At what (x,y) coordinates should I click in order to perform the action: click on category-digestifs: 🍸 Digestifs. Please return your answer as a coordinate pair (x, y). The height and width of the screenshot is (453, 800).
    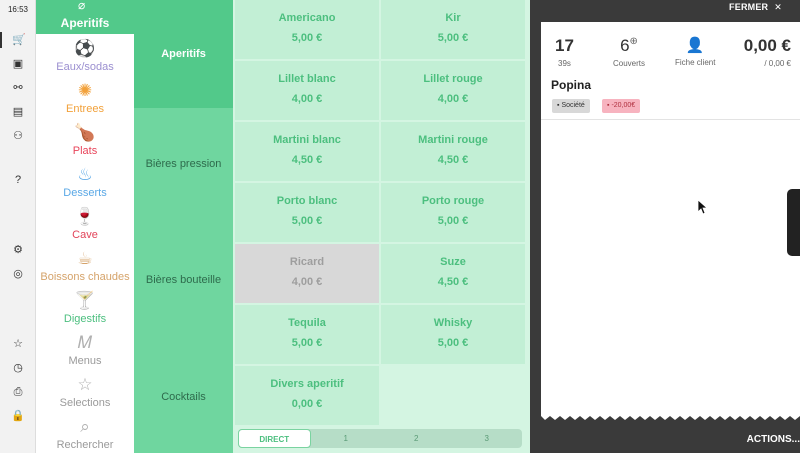
    Looking at the image, I should click on (85, 311).